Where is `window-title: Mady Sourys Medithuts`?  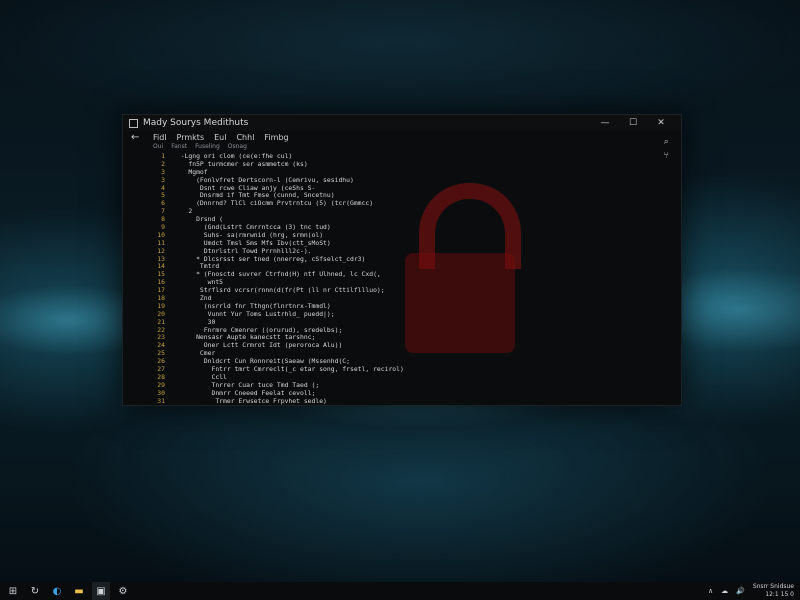 window-title: Mady Sourys Medithuts is located at coordinates (196, 123).